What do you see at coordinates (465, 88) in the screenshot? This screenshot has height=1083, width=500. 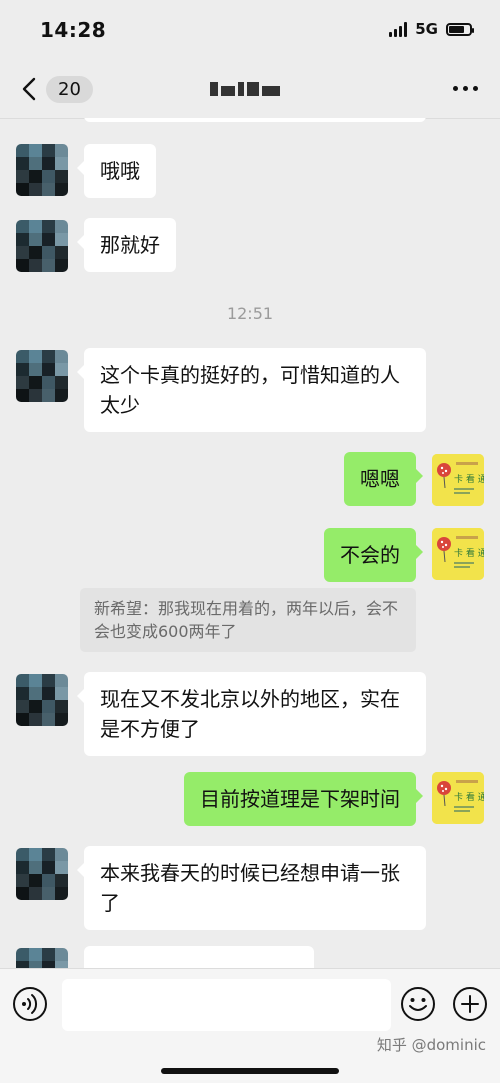 I see `more-dots-icon` at bounding box center [465, 88].